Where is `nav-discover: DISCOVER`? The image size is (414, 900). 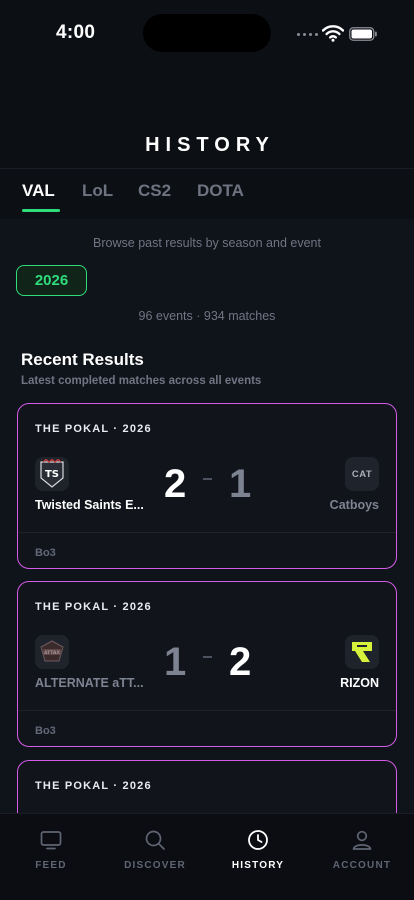 nav-discover: DISCOVER is located at coordinates (155, 849).